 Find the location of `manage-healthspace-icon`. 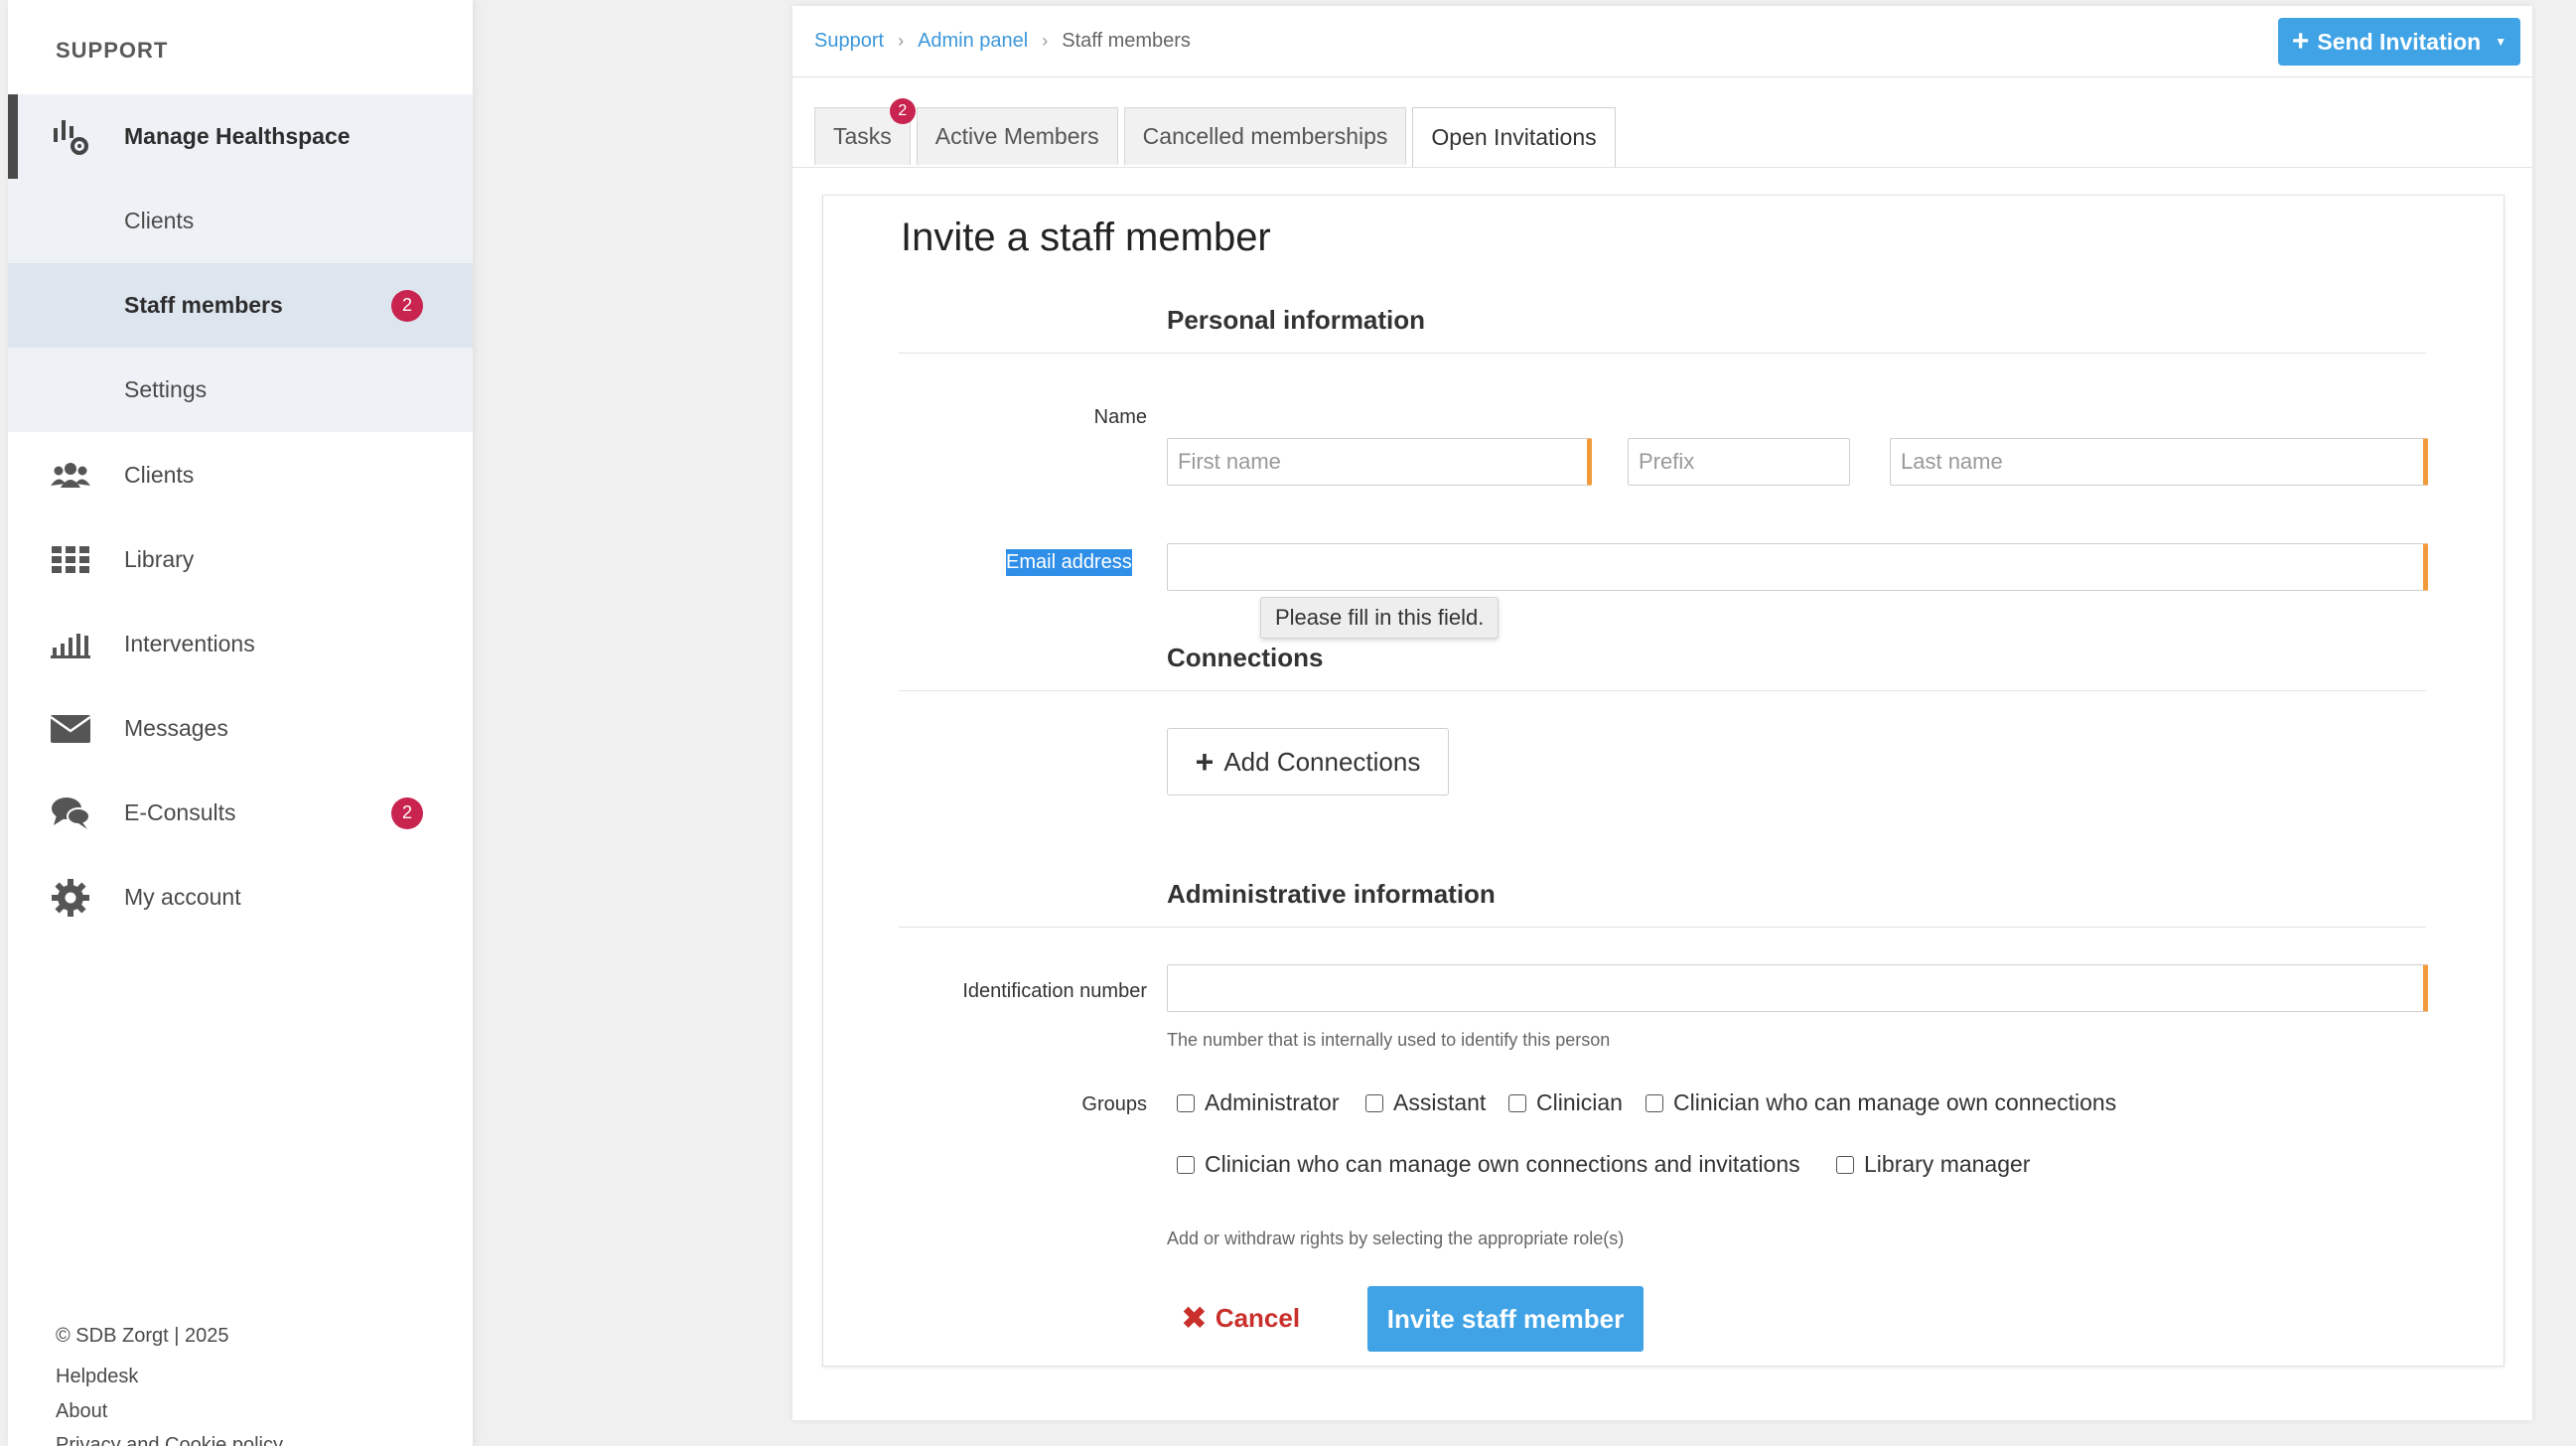

manage-healthspace-icon is located at coordinates (70, 137).